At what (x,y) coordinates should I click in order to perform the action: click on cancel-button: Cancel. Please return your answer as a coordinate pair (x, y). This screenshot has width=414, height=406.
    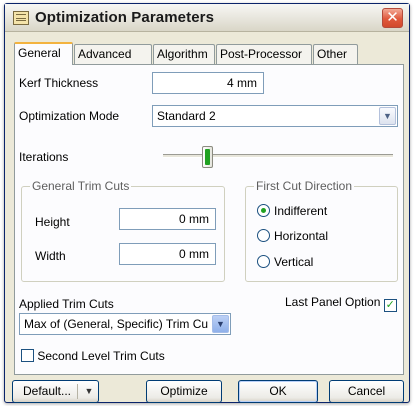
    Looking at the image, I should click on (366, 391).